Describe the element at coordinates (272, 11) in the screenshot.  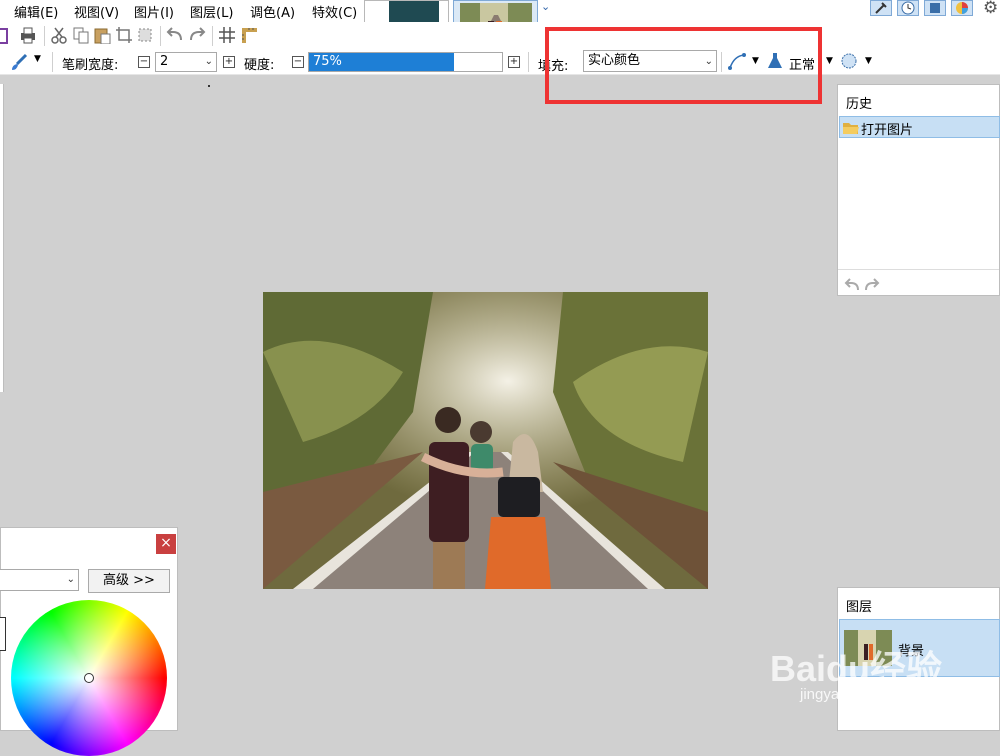
I see `menu-adjust: 调色(A)` at that location.